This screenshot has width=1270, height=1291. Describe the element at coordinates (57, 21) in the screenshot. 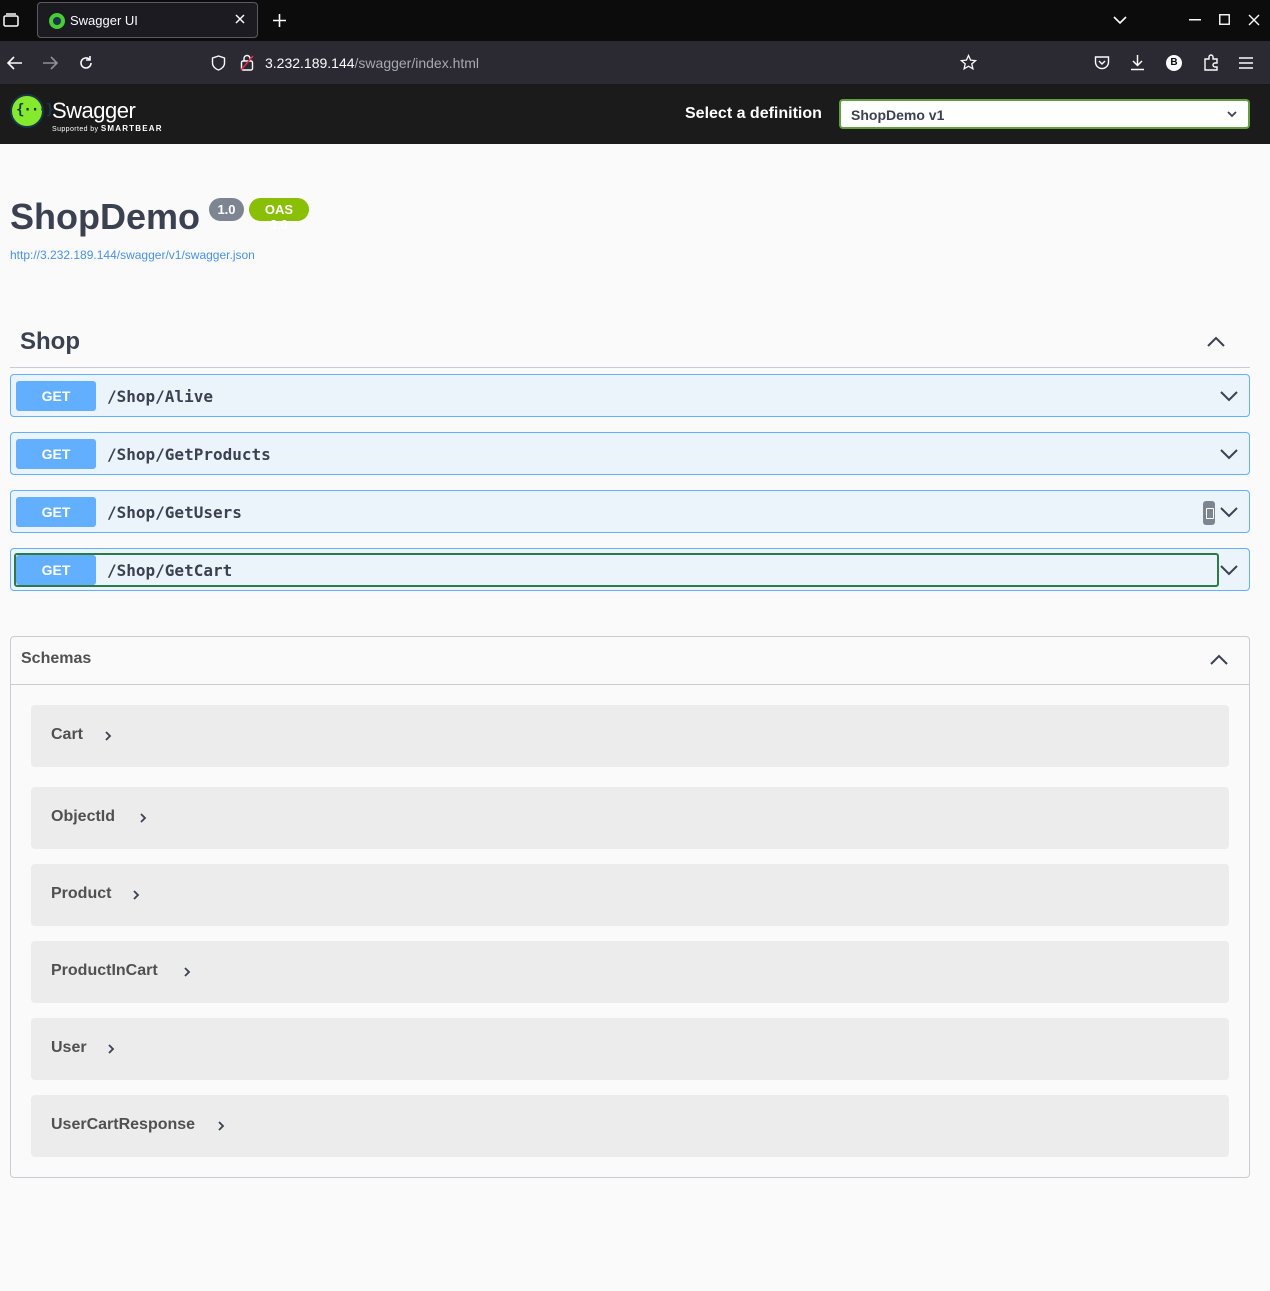

I see `swagger-favicon-icon` at that location.